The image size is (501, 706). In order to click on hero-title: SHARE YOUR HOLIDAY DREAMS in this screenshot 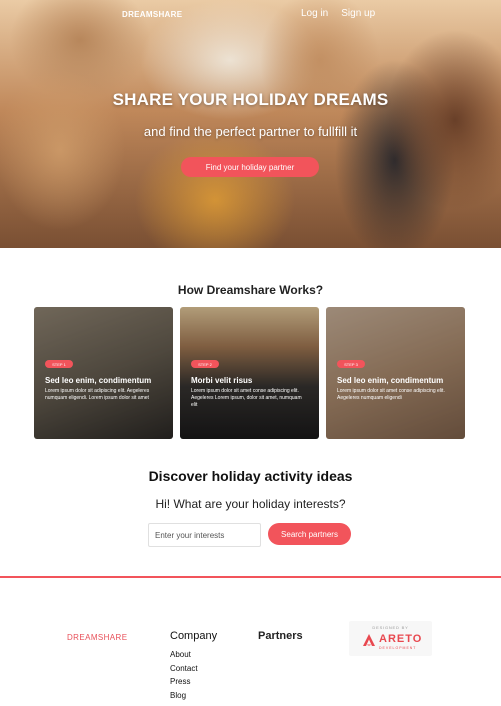, I will do `click(250, 99)`.